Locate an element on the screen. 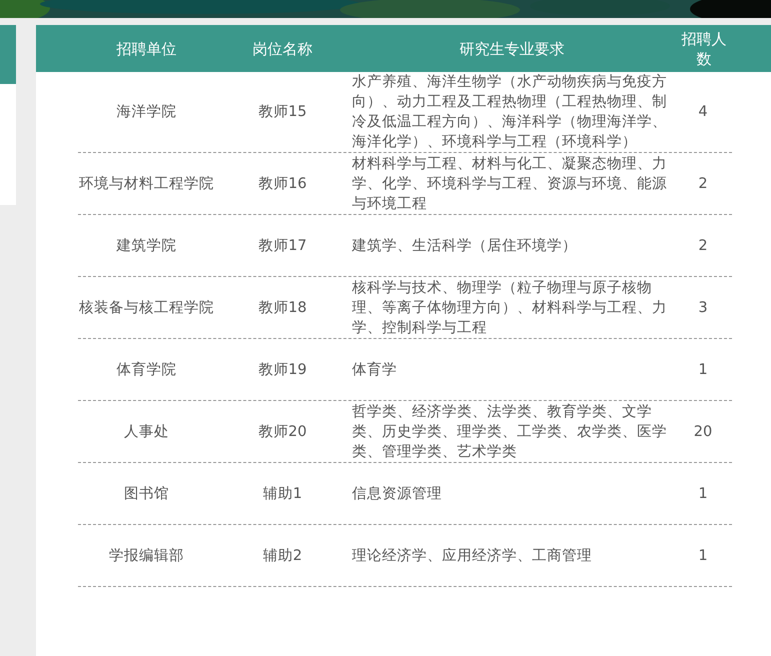 This screenshot has width=771, height=656. column-header: 岗位名称 is located at coordinates (283, 48).